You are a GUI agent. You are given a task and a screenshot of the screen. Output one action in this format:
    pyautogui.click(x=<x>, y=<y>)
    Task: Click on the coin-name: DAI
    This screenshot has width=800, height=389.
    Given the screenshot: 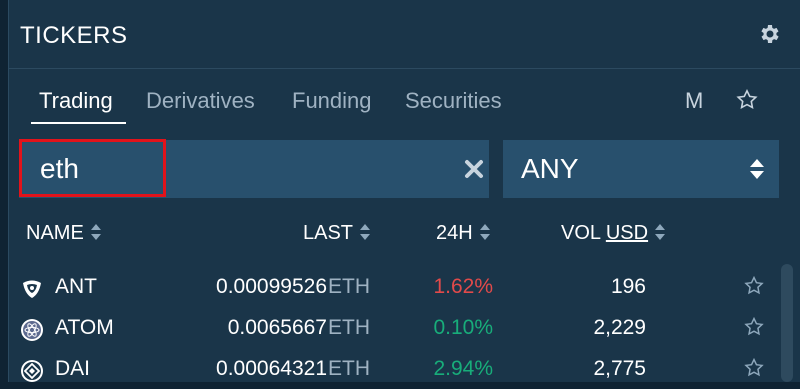 What is the action you would take?
    pyautogui.click(x=73, y=368)
    